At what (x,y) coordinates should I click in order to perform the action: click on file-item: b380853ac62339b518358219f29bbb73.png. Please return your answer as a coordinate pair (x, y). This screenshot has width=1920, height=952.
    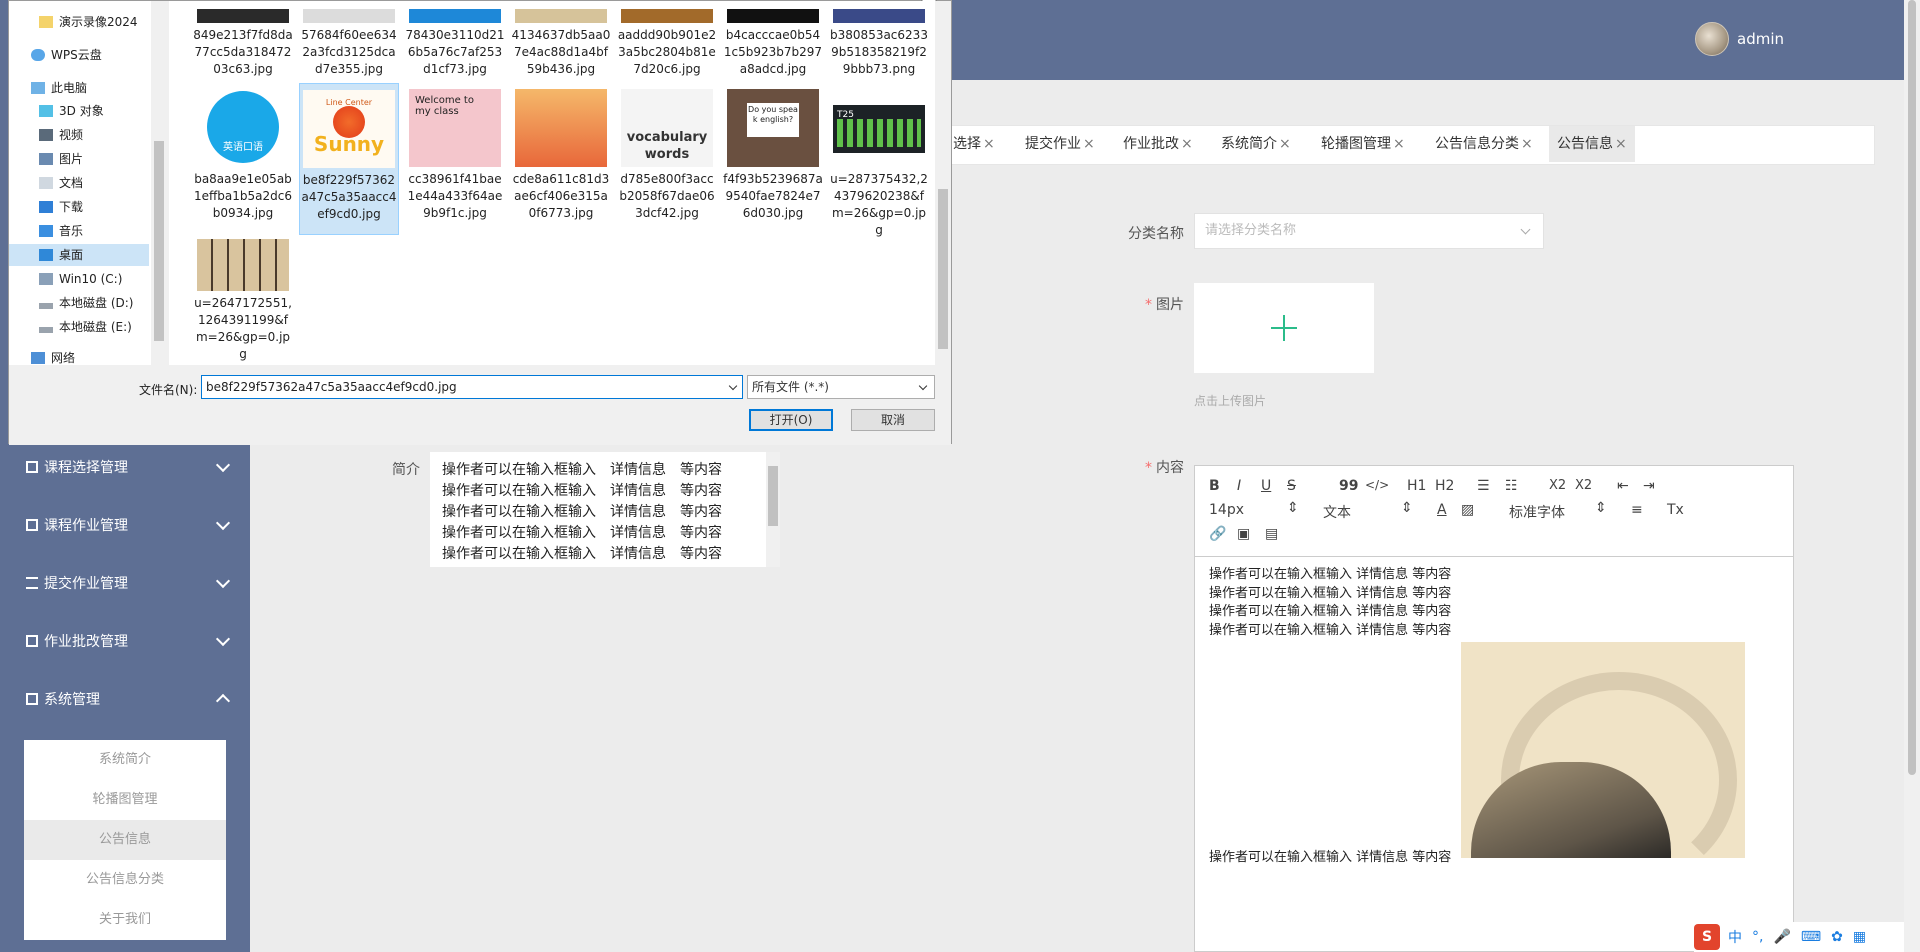
    Looking at the image, I should click on (879, 43).